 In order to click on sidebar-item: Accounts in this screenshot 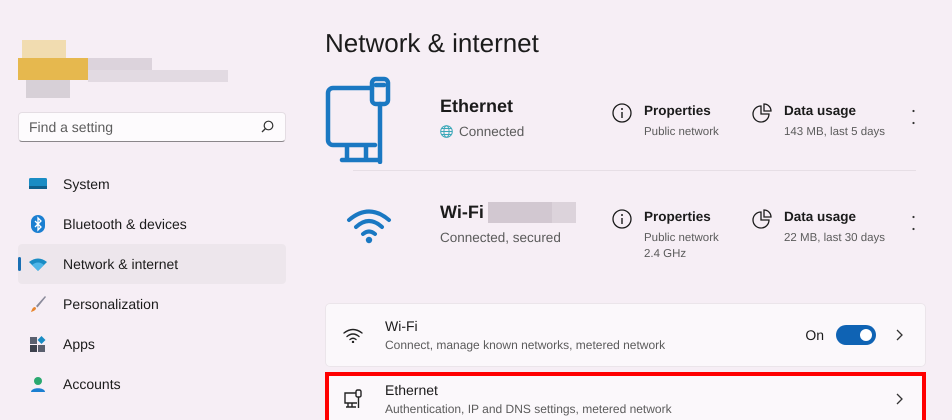, I will do `click(152, 384)`.